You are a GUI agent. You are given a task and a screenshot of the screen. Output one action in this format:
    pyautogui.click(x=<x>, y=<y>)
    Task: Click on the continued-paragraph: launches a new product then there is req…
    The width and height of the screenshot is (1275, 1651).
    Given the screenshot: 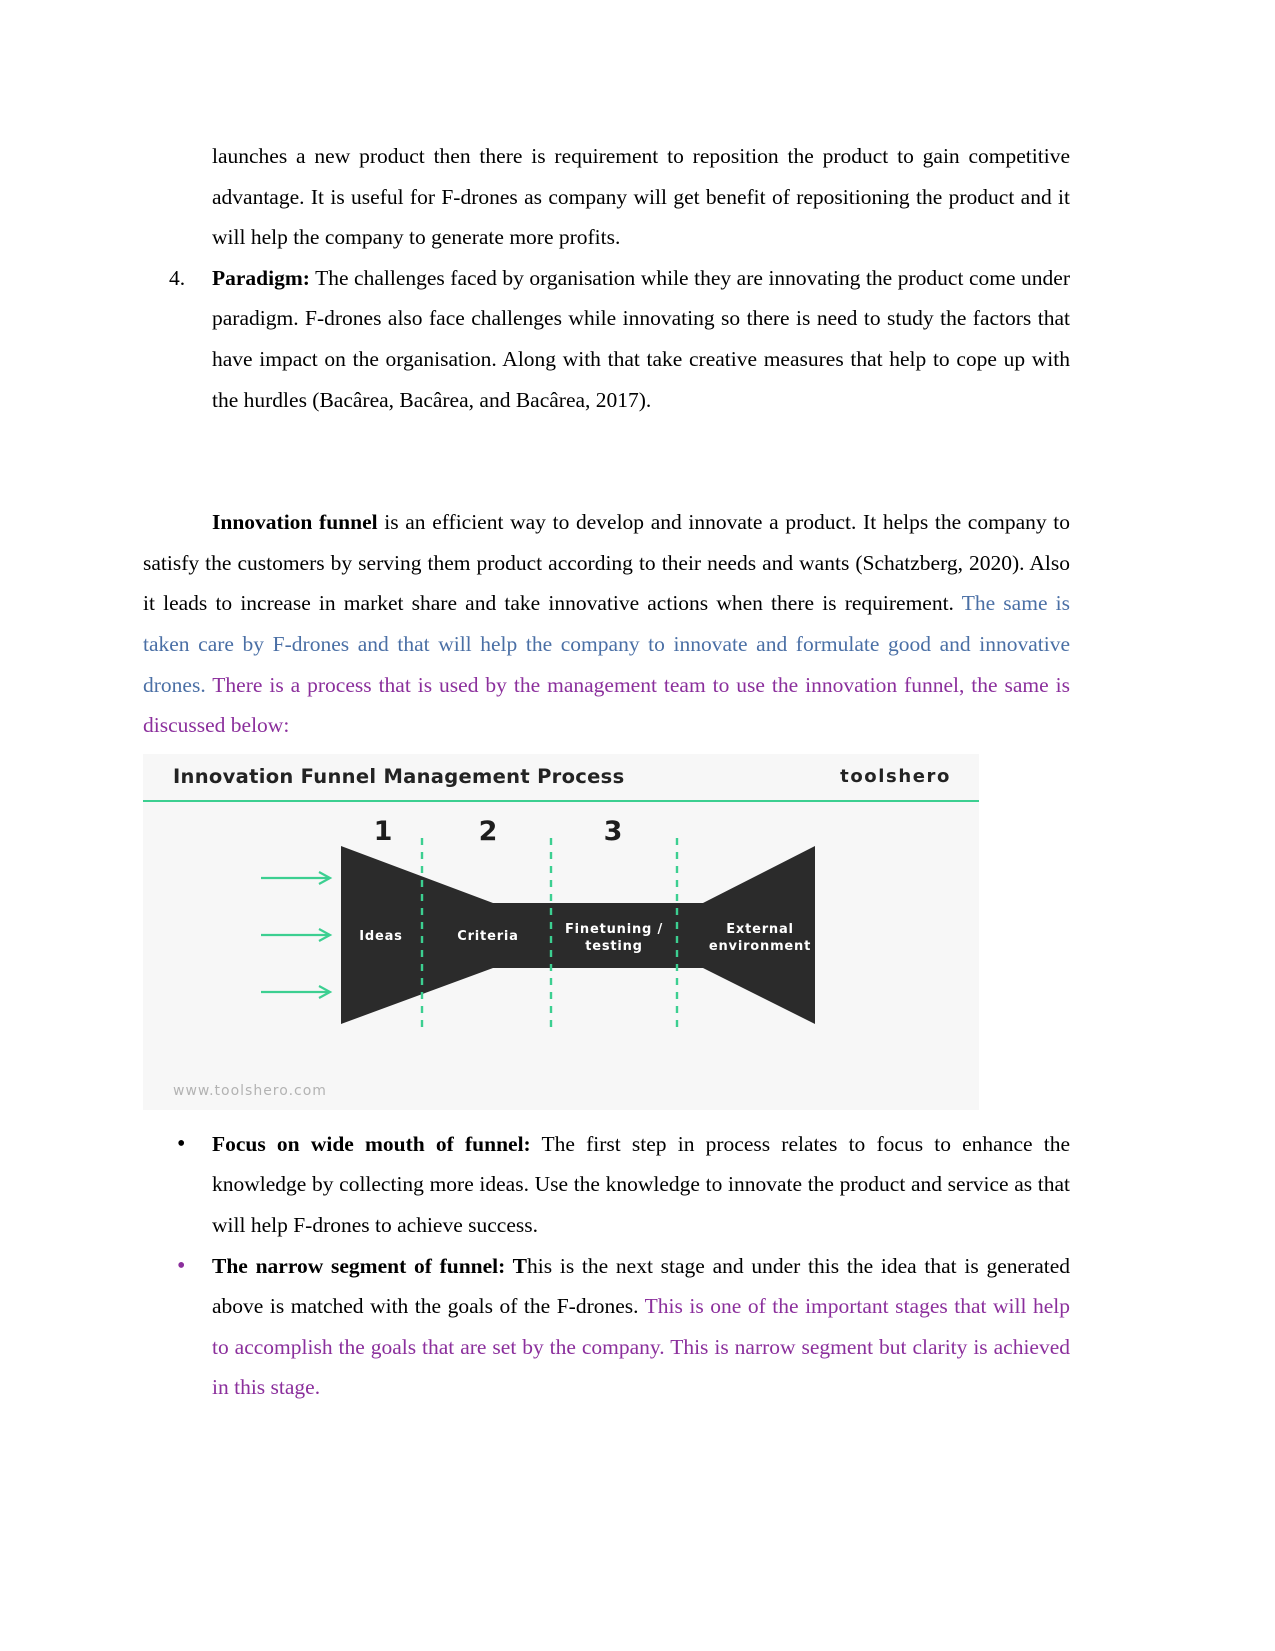 What is the action you would take?
    pyautogui.click(x=606, y=197)
    